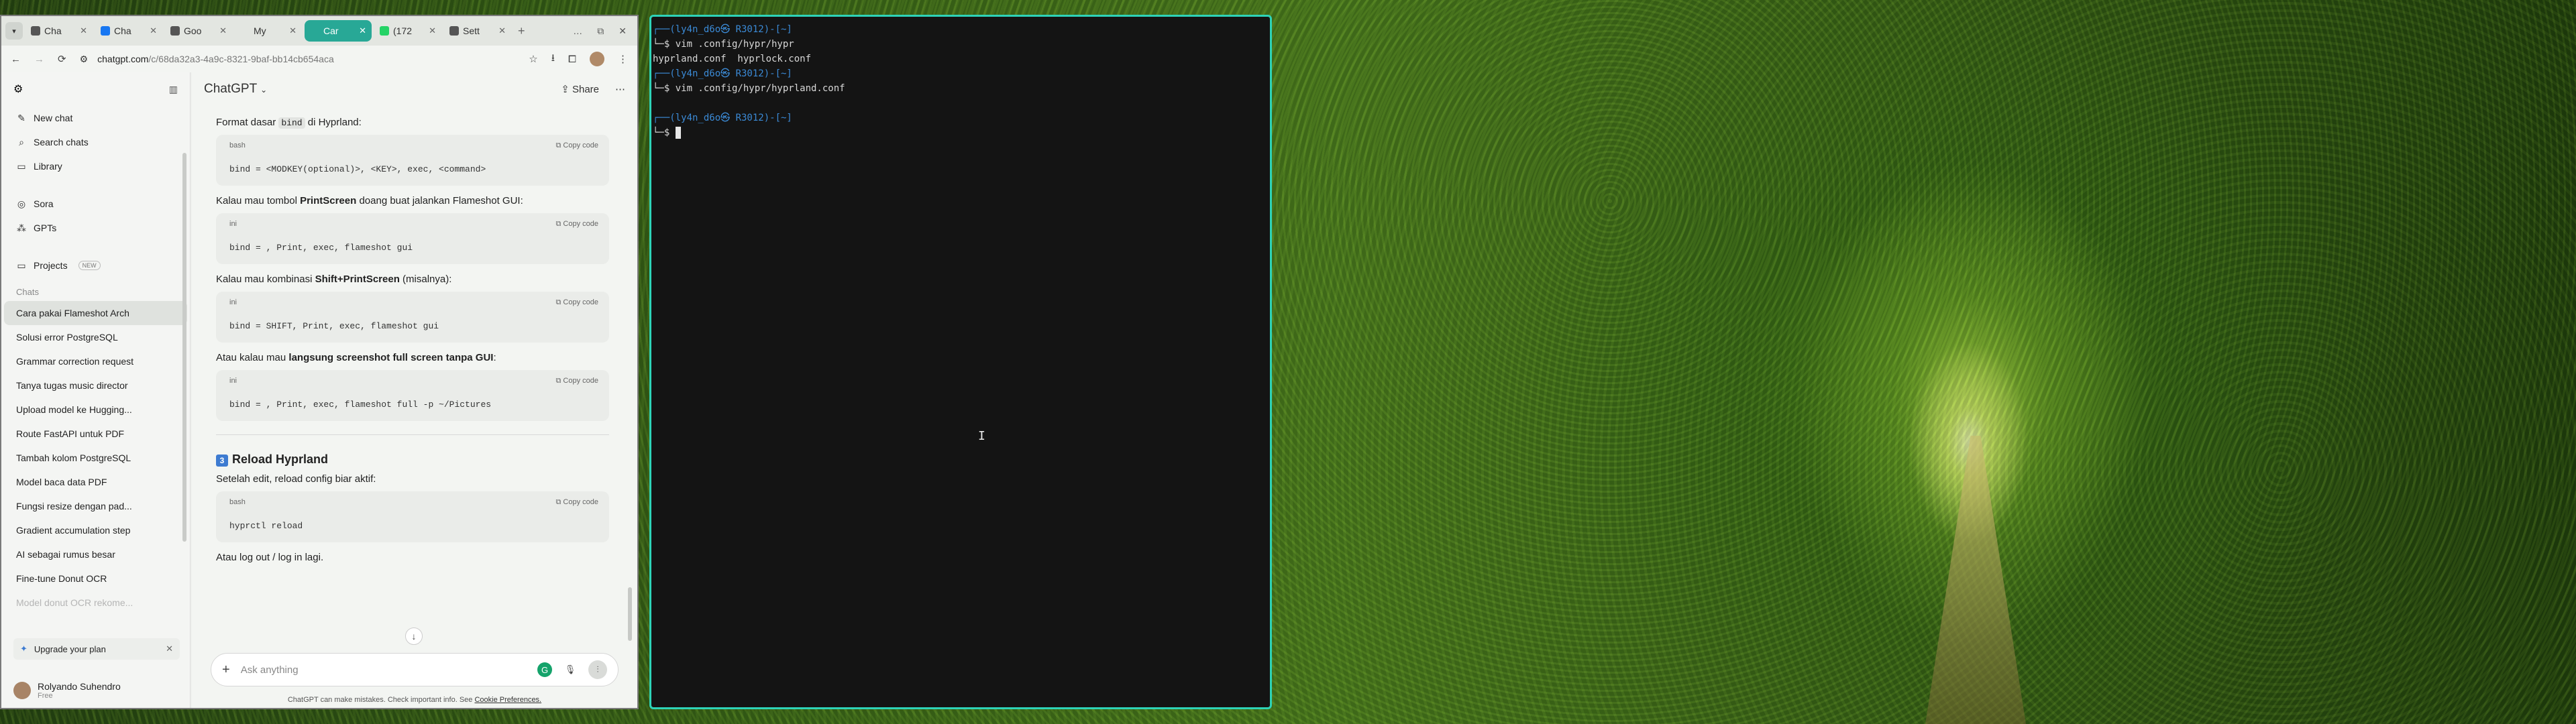  I want to click on dismiss-upgrade-icon: ✕, so click(169, 649).